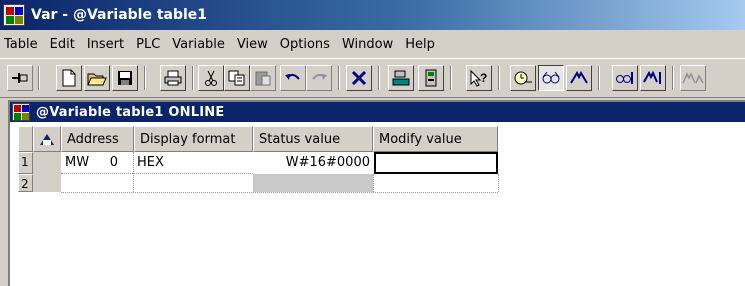 The image size is (745, 286). What do you see at coordinates (693, 78) in the screenshot?
I see `force-icon` at bounding box center [693, 78].